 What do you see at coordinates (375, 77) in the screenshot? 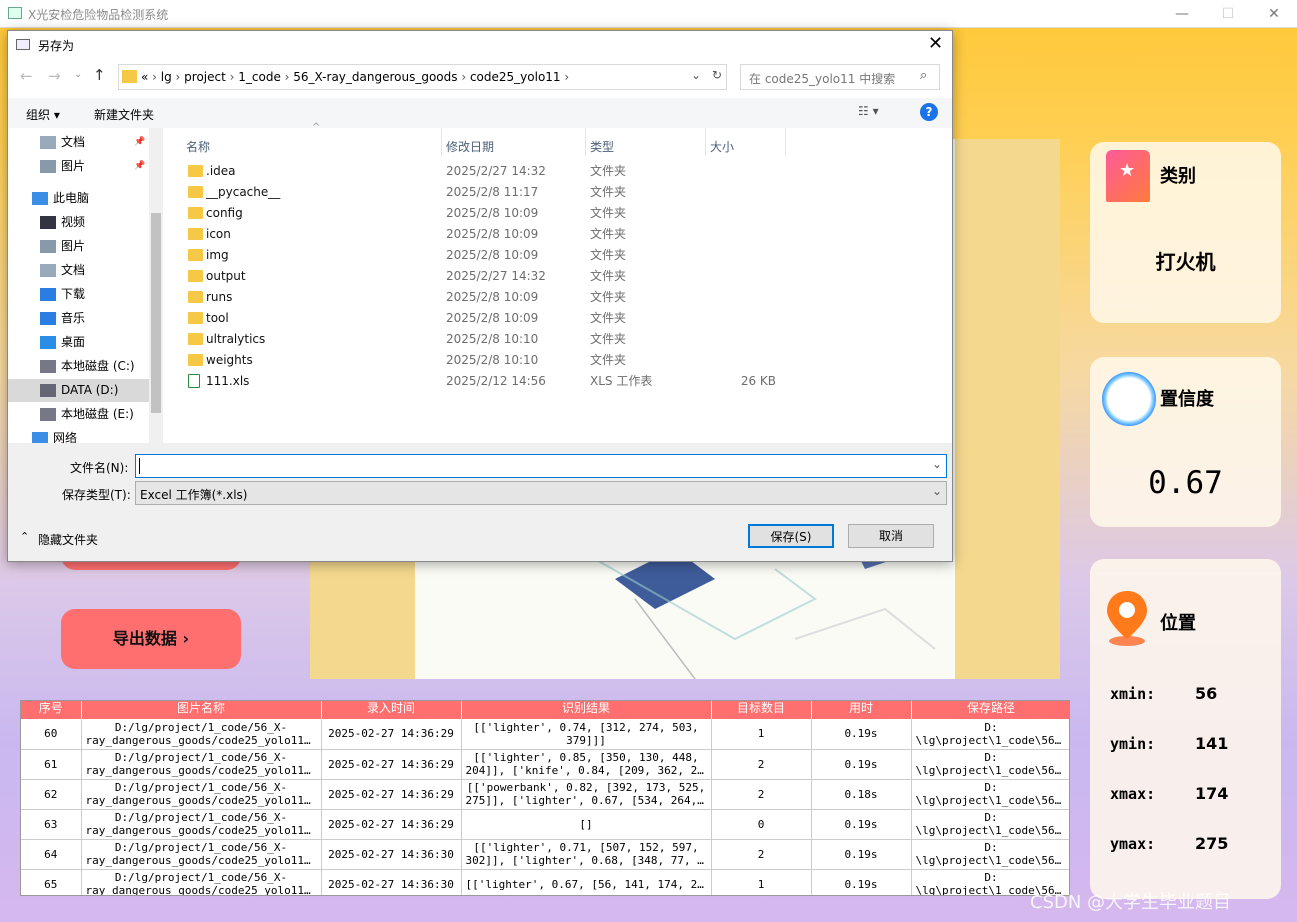
I see `breadcrumb-item: 56_X-ray_dangerous_goods` at bounding box center [375, 77].